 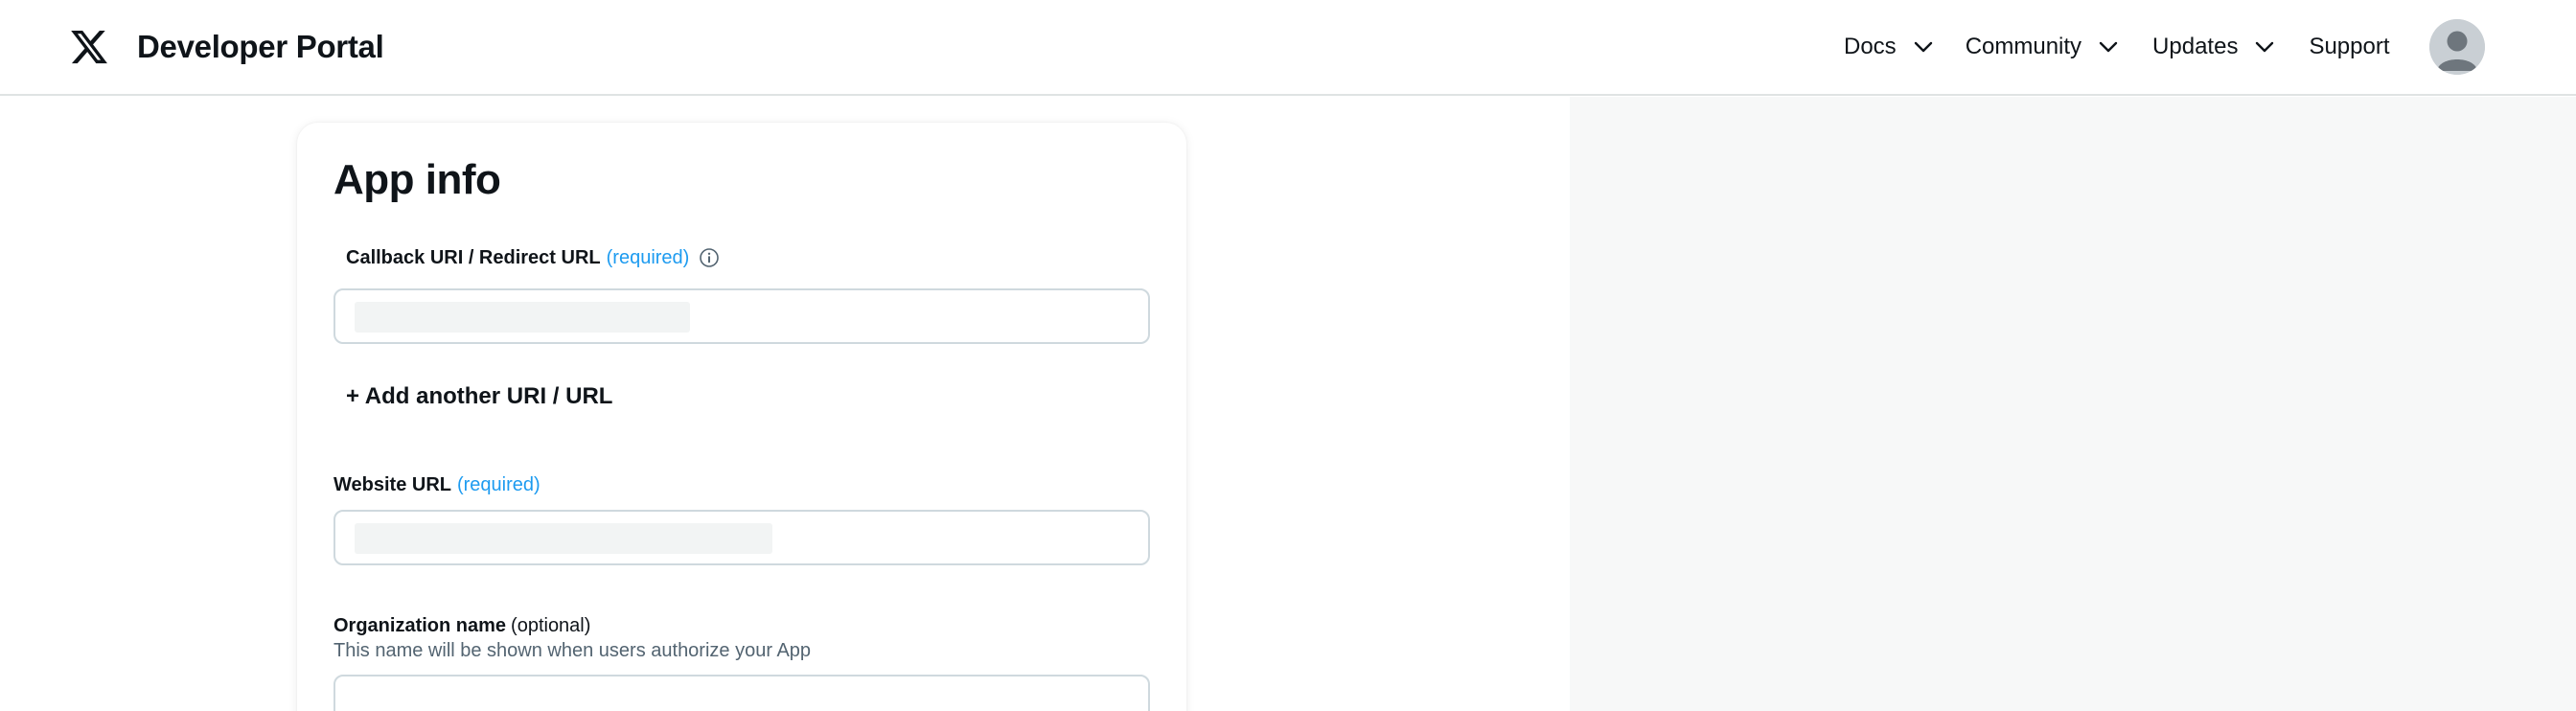 What do you see at coordinates (709, 257) in the screenshot?
I see `info-icon` at bounding box center [709, 257].